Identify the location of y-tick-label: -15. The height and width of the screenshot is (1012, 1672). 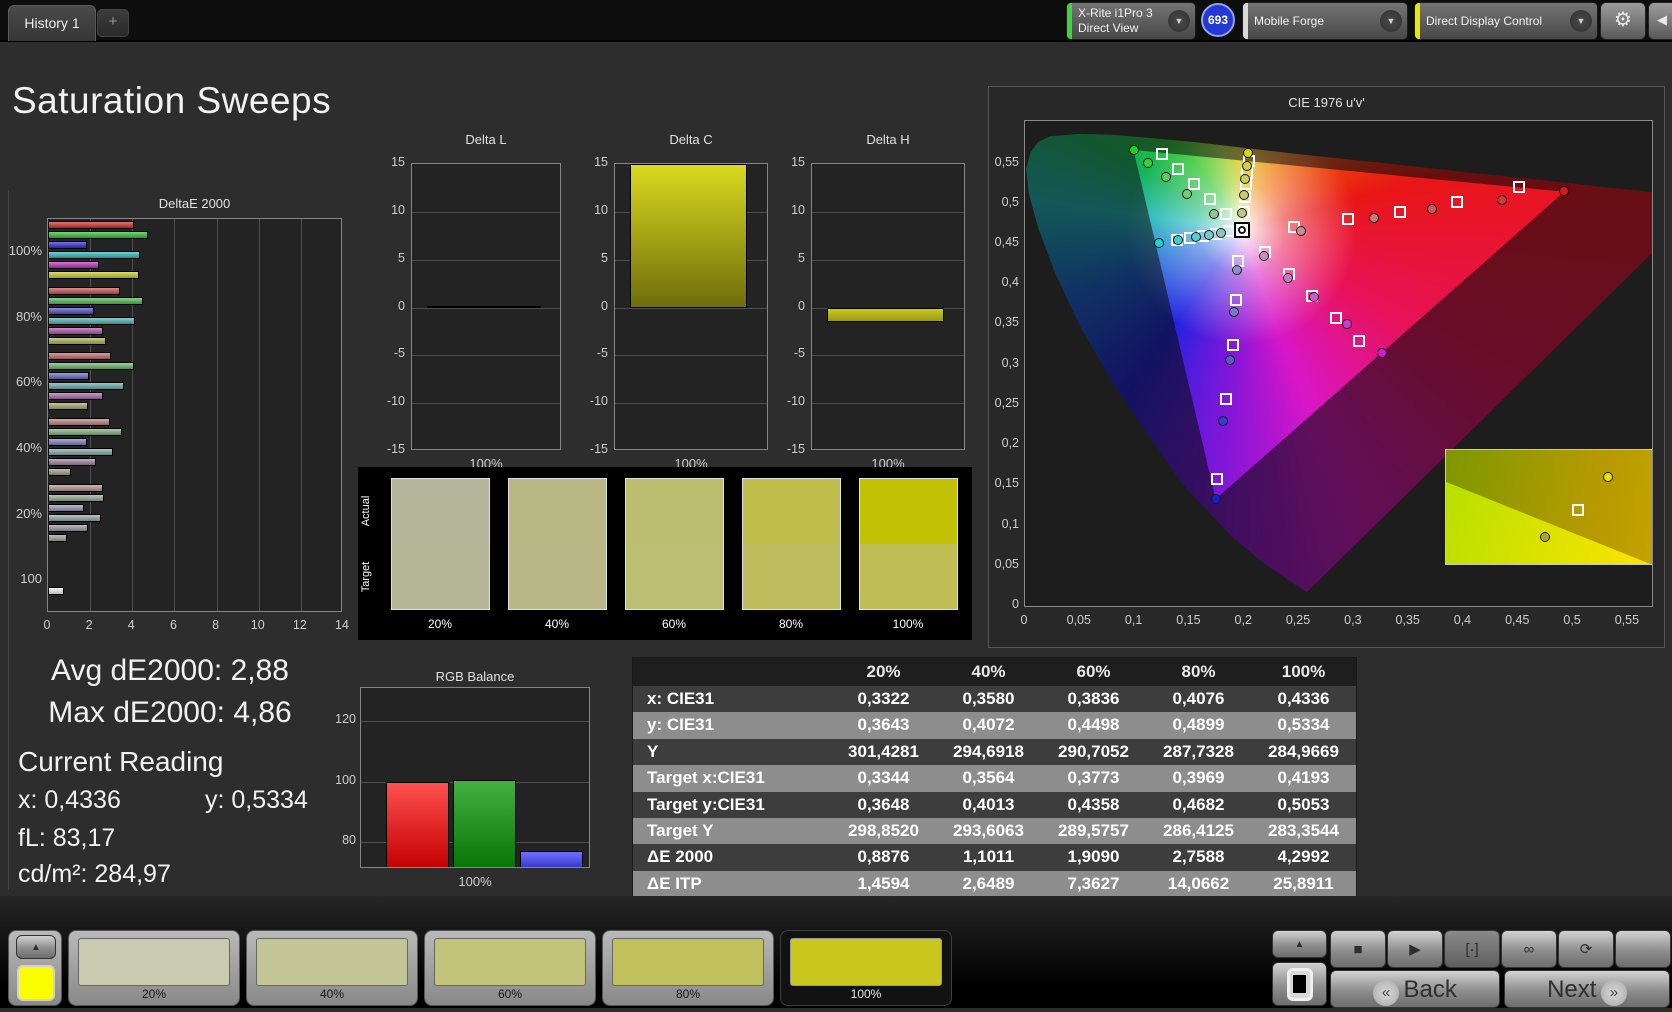
(598, 449).